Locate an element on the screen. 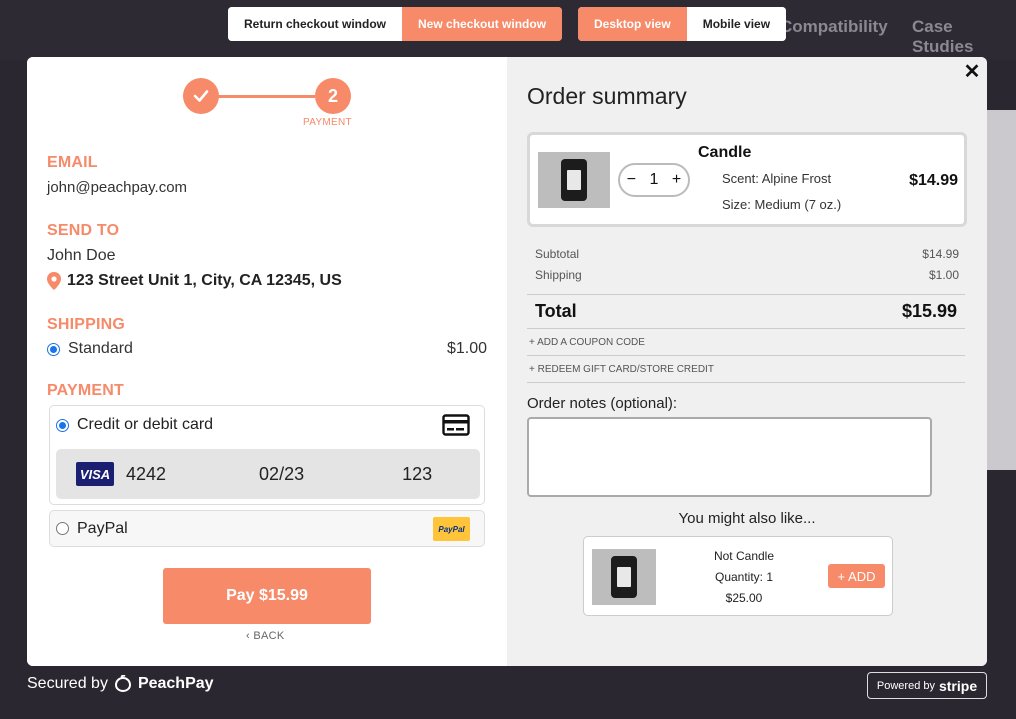 This screenshot has width=1016, height=719. item-scent: Scent: Alpine Frost is located at coordinates (777, 178).